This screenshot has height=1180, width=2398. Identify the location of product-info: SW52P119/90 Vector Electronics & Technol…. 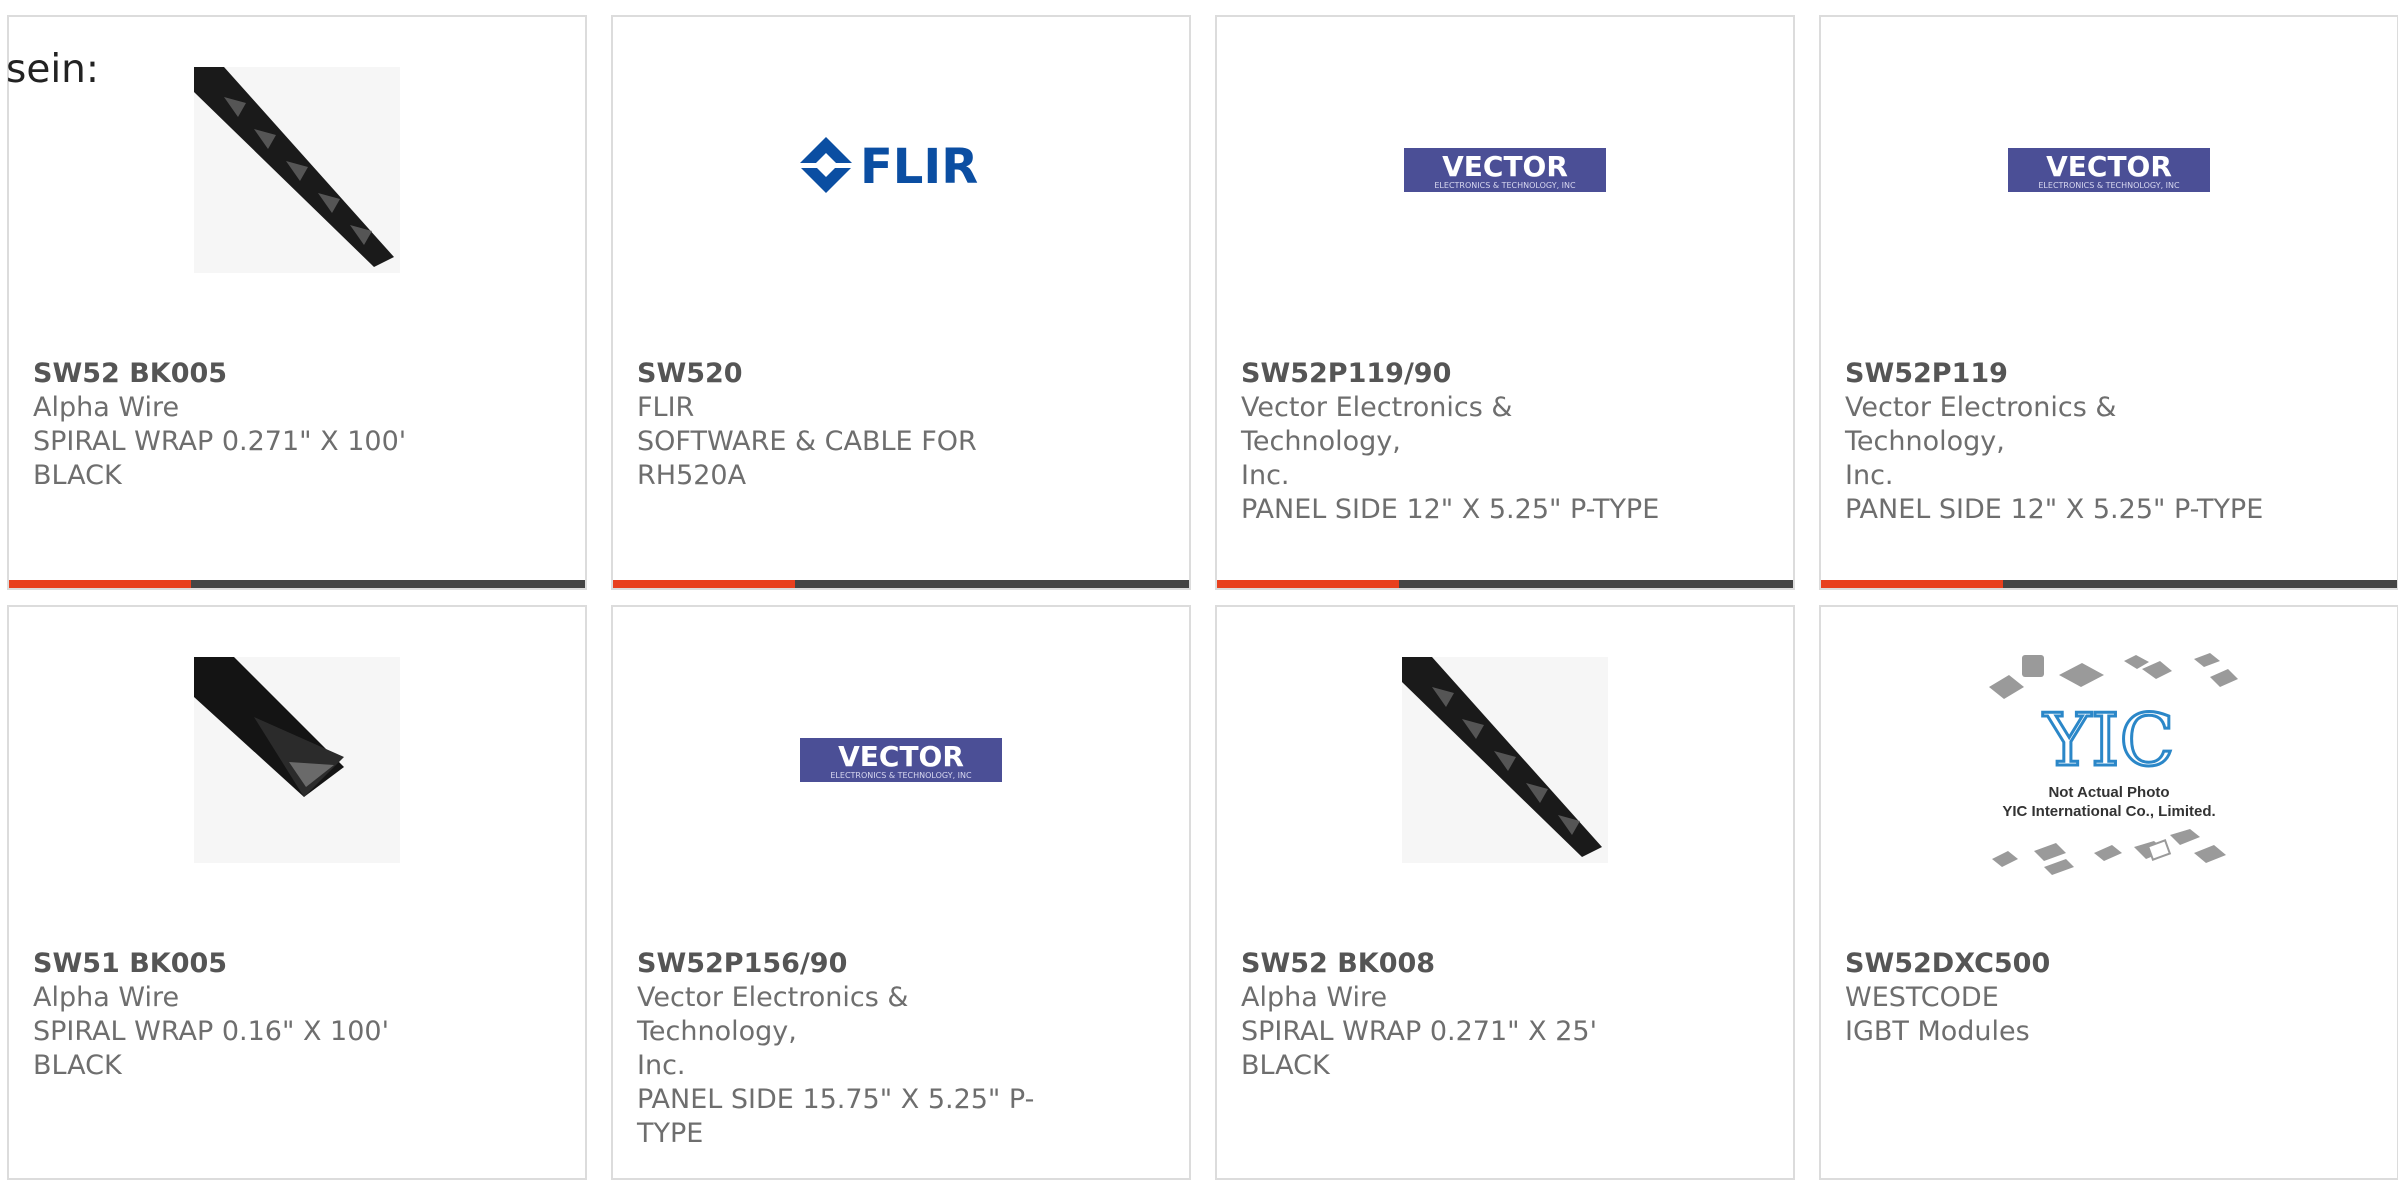
(1456, 442).